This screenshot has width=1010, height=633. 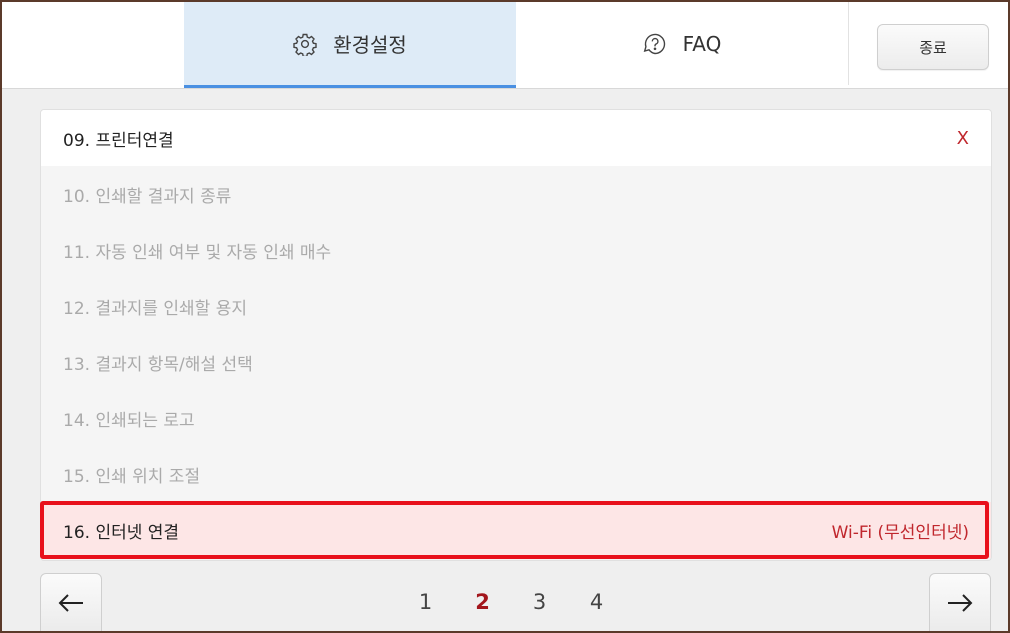 I want to click on page-number-1: 1, so click(x=425, y=602).